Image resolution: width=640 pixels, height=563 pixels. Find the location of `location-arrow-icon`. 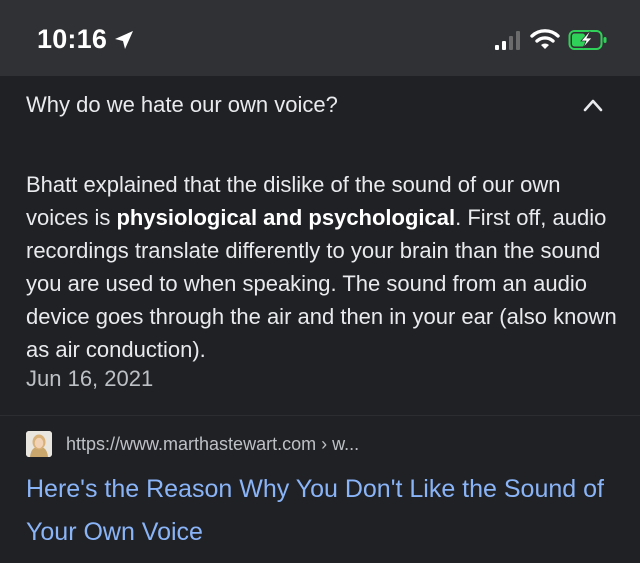

location-arrow-icon is located at coordinates (124, 40).